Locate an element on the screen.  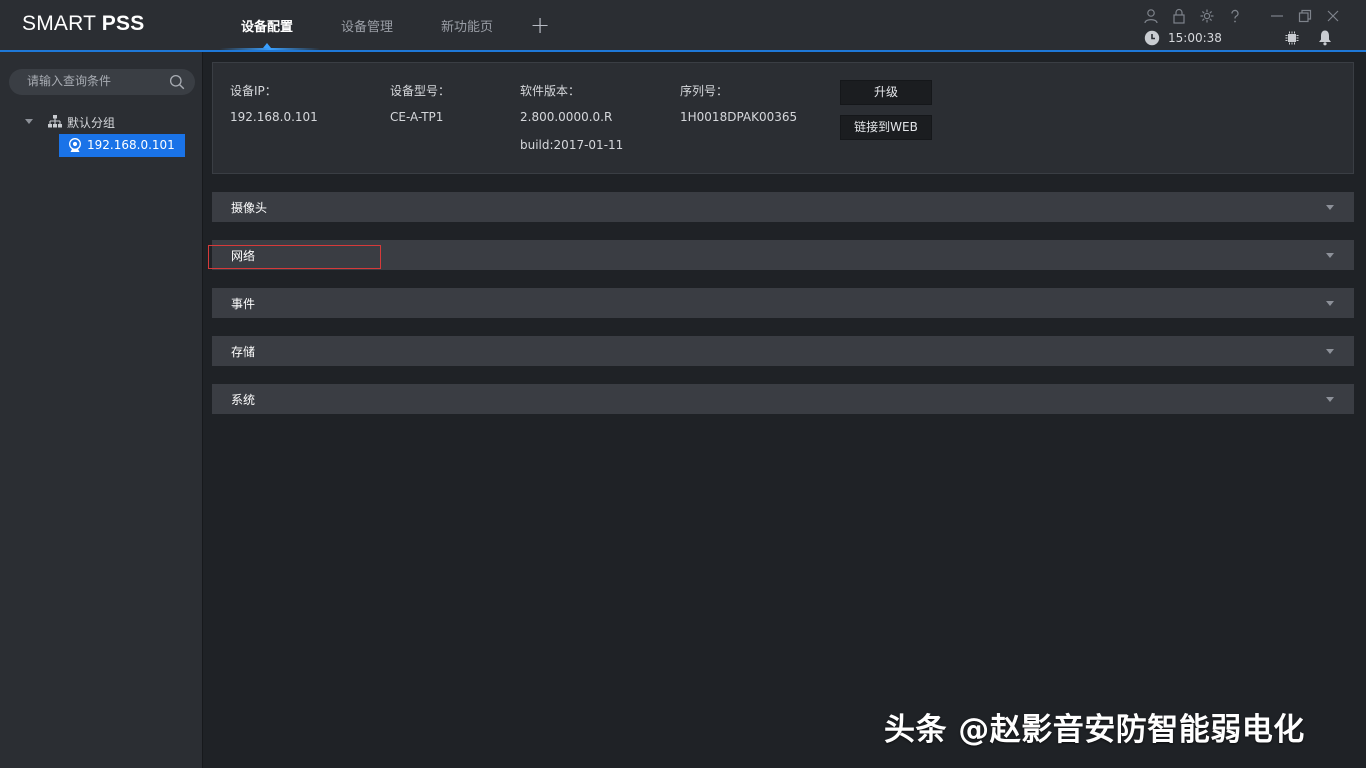
close-icon is located at coordinates (1333, 16).